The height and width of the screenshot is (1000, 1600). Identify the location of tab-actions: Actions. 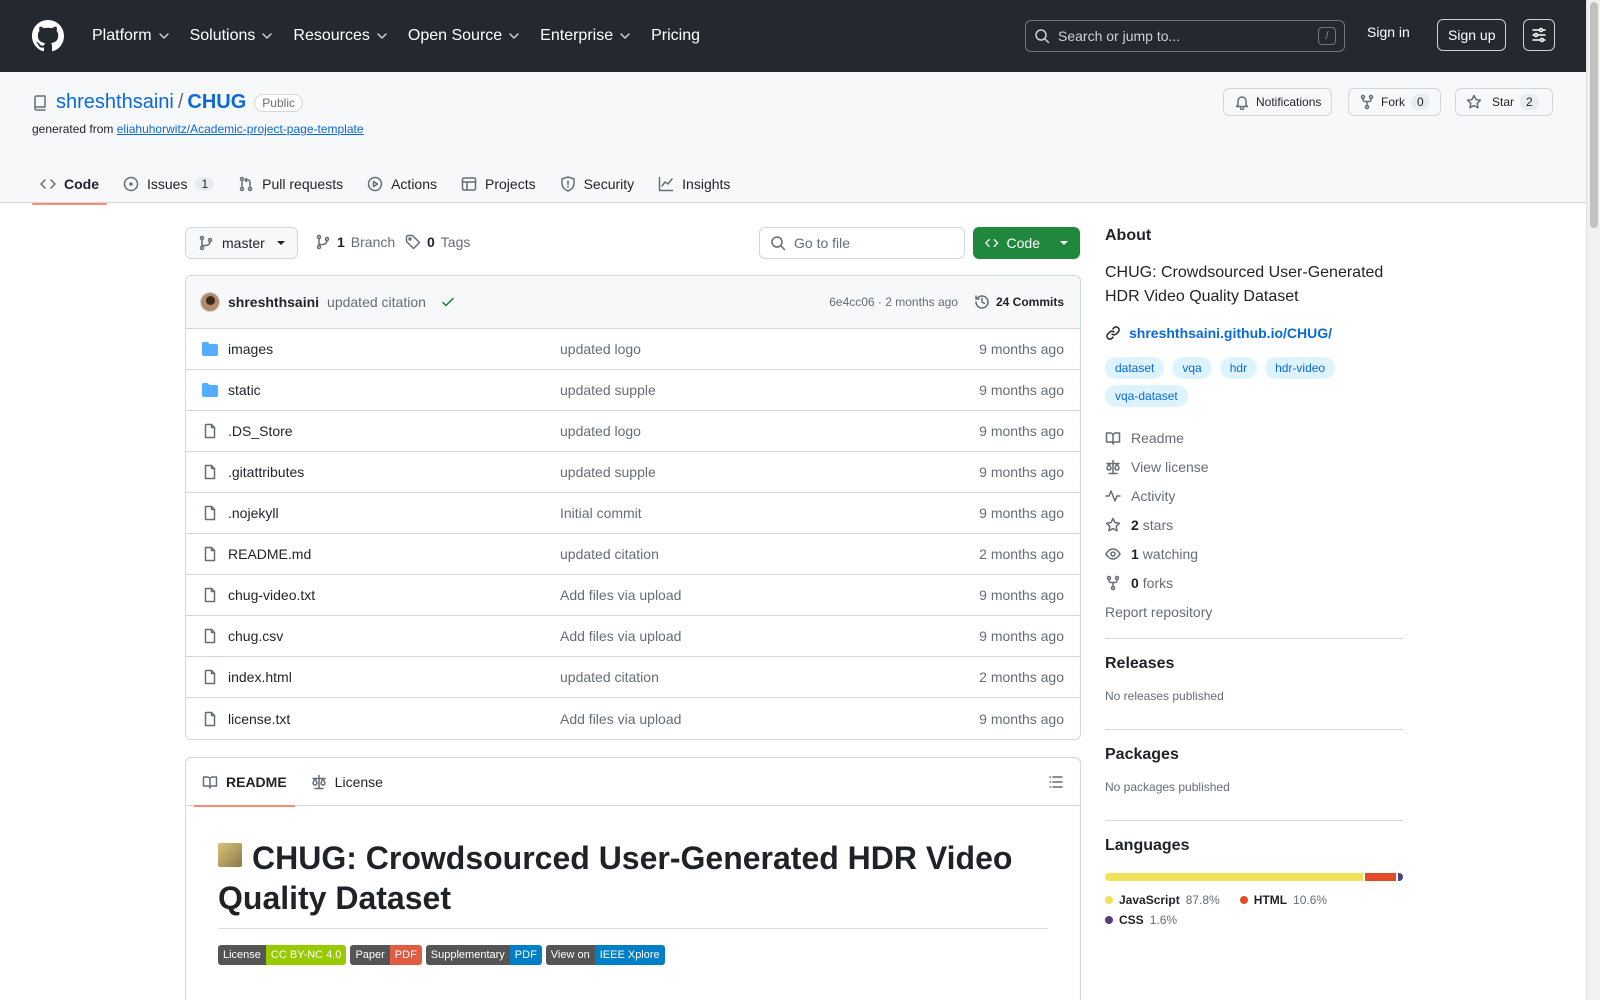
(402, 184).